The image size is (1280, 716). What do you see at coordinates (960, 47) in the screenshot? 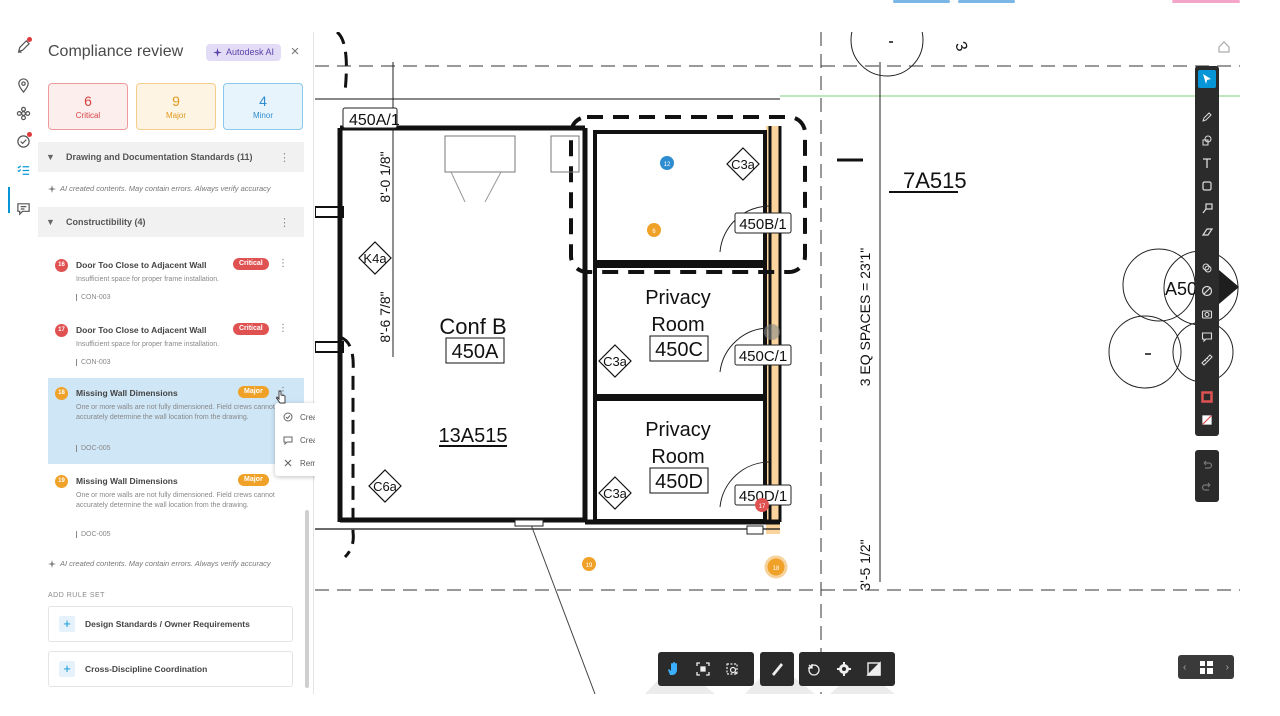
I see `num-3-label: 3` at bounding box center [960, 47].